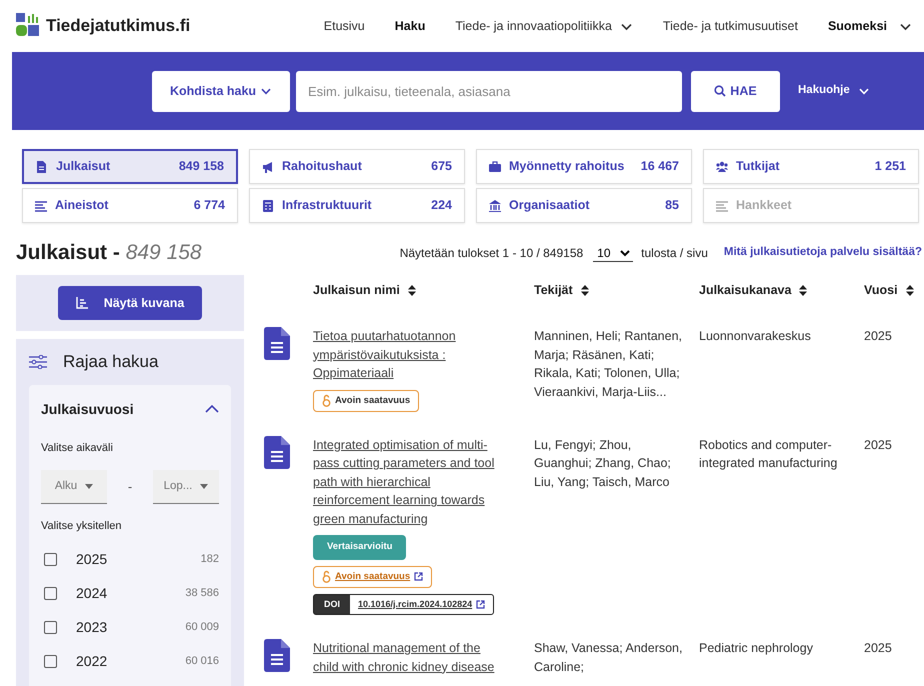 This screenshot has width=924, height=686. I want to click on range-label: Valitse aikaväli, so click(77, 448).